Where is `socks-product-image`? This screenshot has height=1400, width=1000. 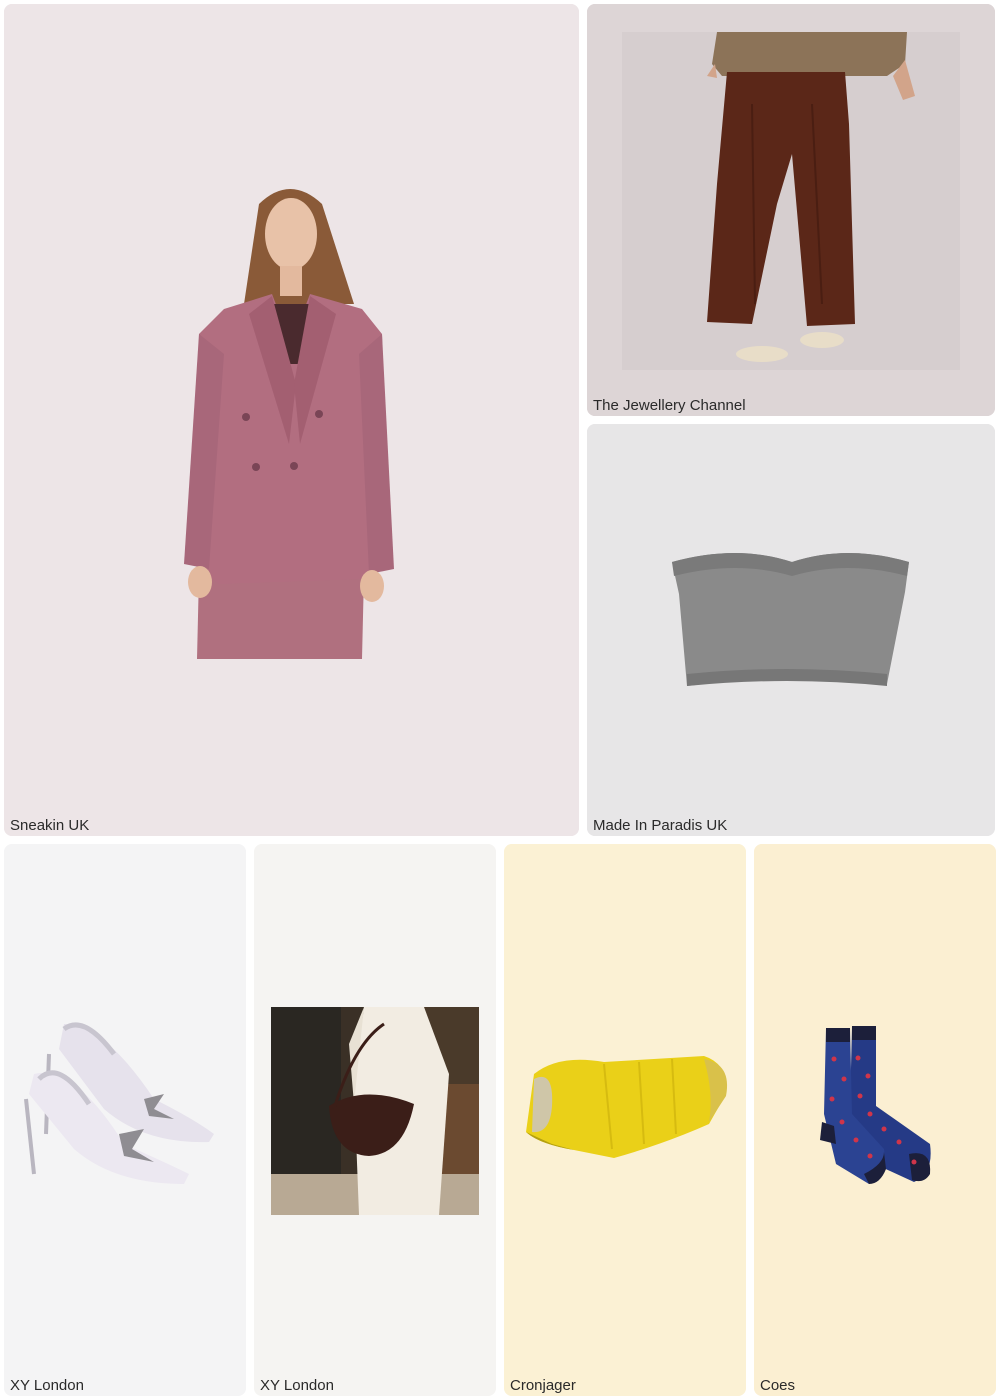
socks-product-image is located at coordinates (875, 1120).